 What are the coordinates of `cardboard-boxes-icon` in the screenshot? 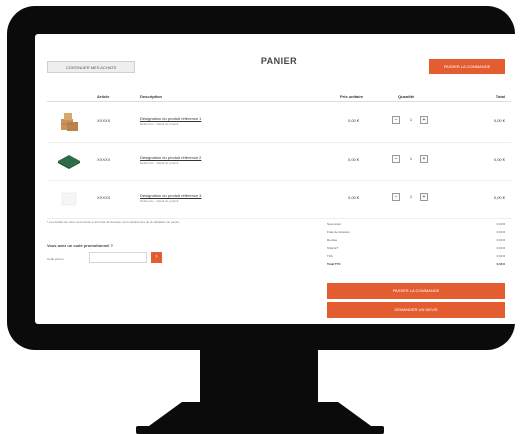 It's located at (69, 122).